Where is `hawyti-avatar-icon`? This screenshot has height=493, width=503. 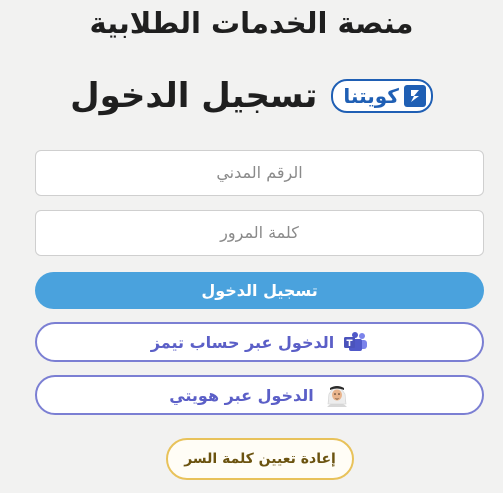 hawyti-avatar-icon is located at coordinates (337, 395).